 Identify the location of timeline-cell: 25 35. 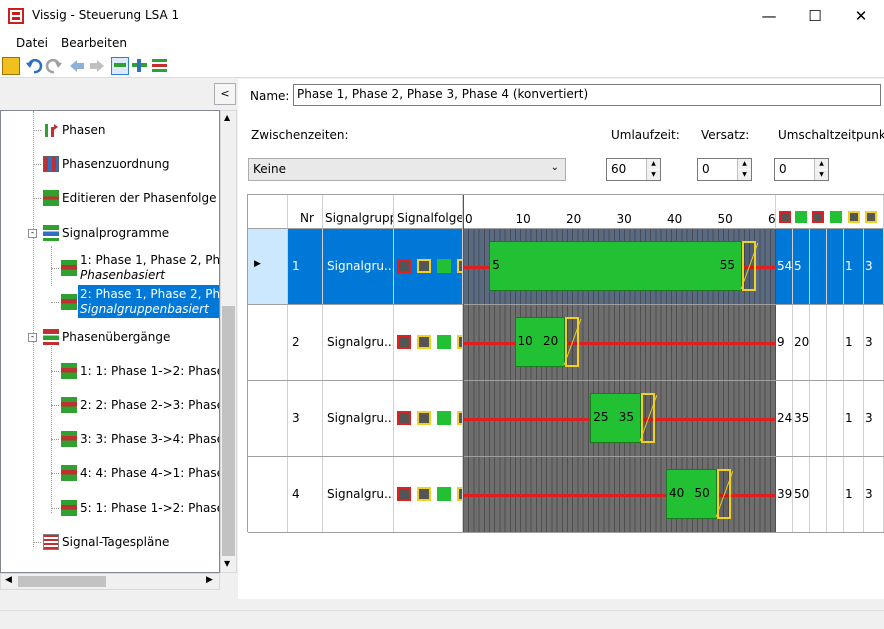
(619, 418).